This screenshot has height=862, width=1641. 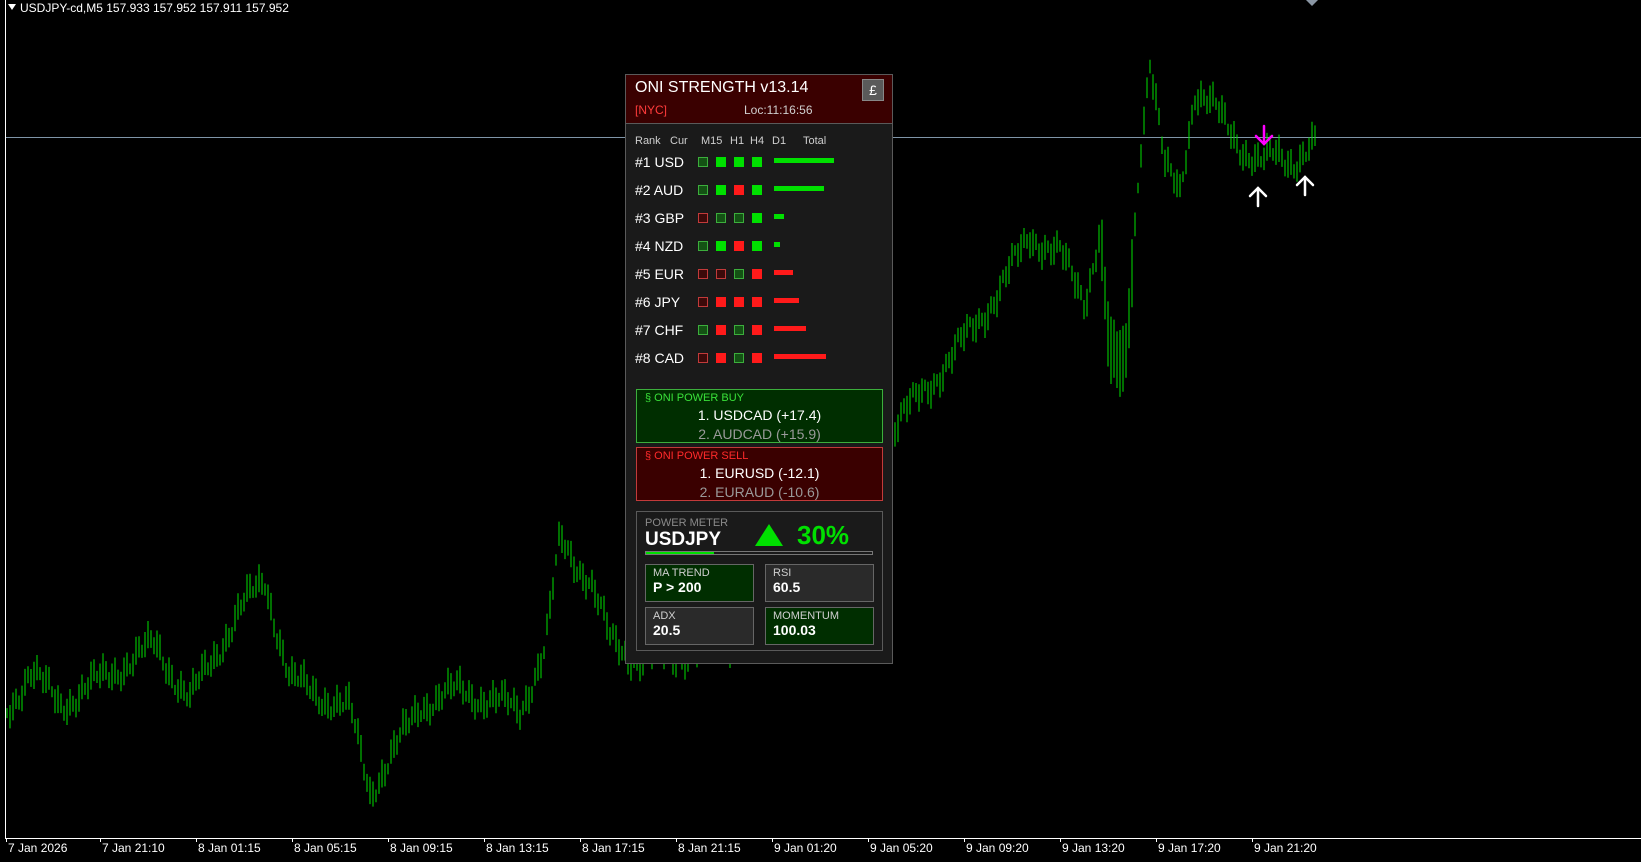 I want to click on power-meter-progress, so click(x=759, y=553).